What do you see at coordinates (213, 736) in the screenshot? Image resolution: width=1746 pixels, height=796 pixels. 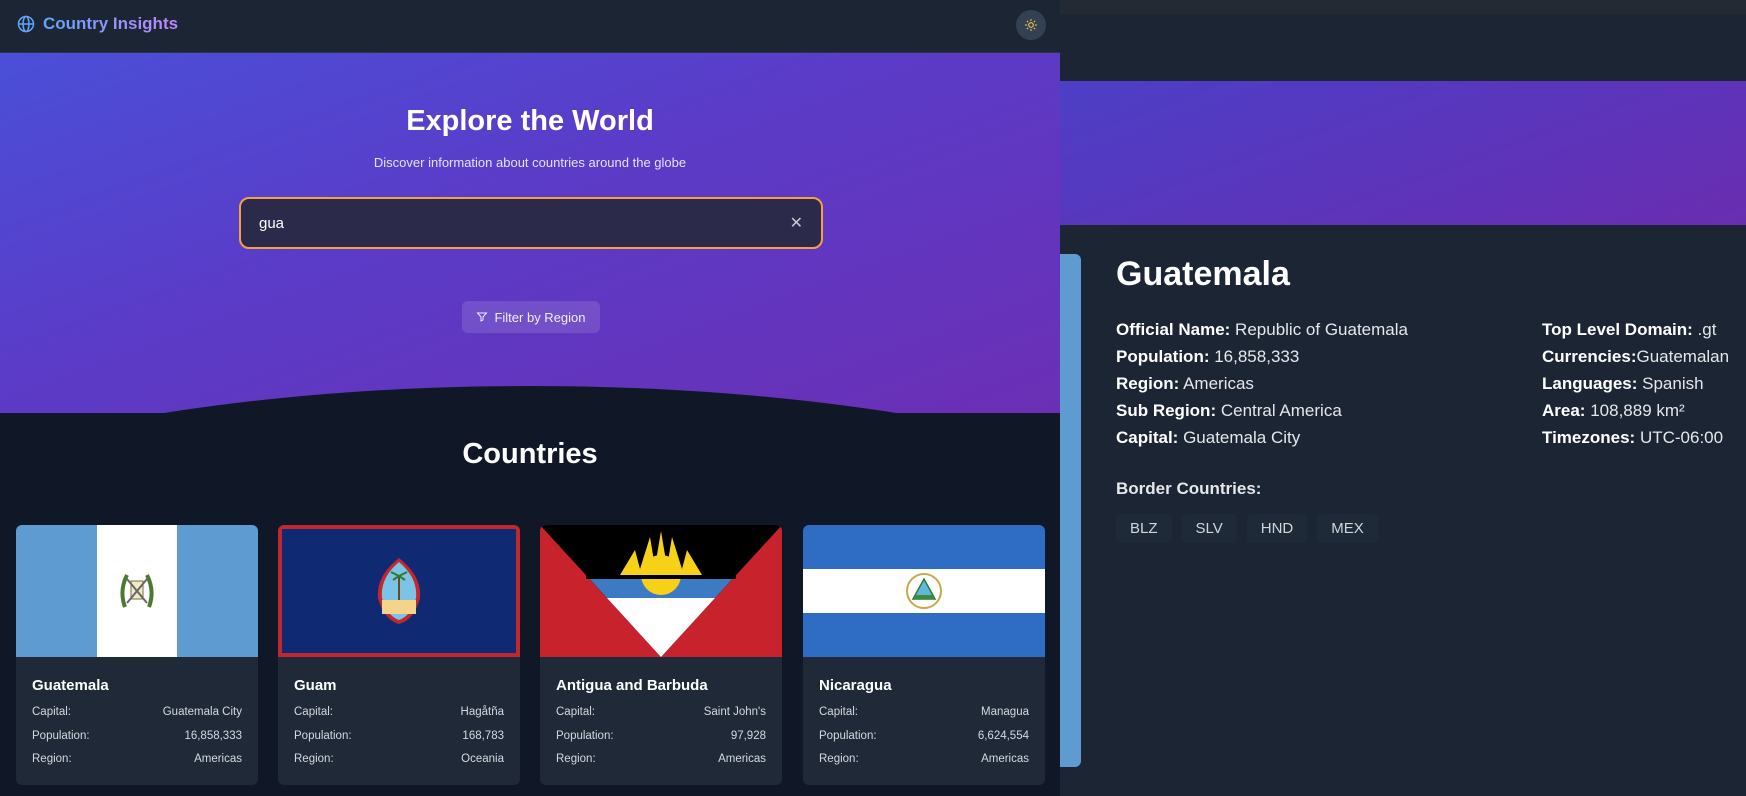 I see `population-value: 16,858,333` at bounding box center [213, 736].